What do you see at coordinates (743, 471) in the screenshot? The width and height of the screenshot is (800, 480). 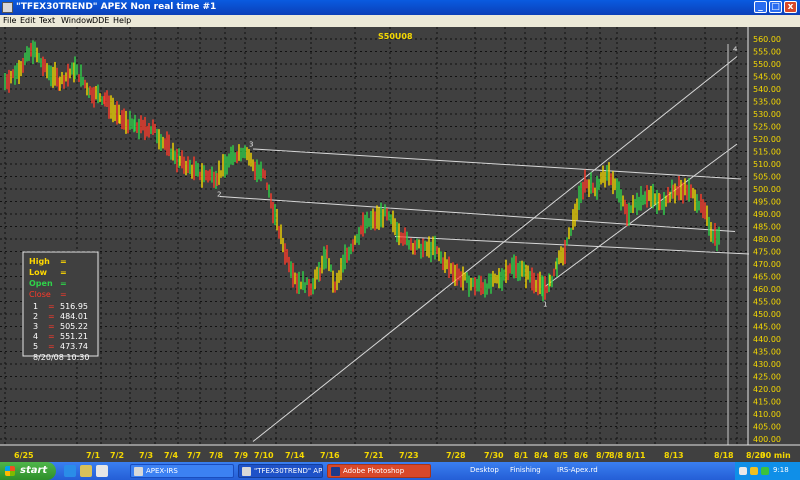 I see `tray-network-icon` at bounding box center [743, 471].